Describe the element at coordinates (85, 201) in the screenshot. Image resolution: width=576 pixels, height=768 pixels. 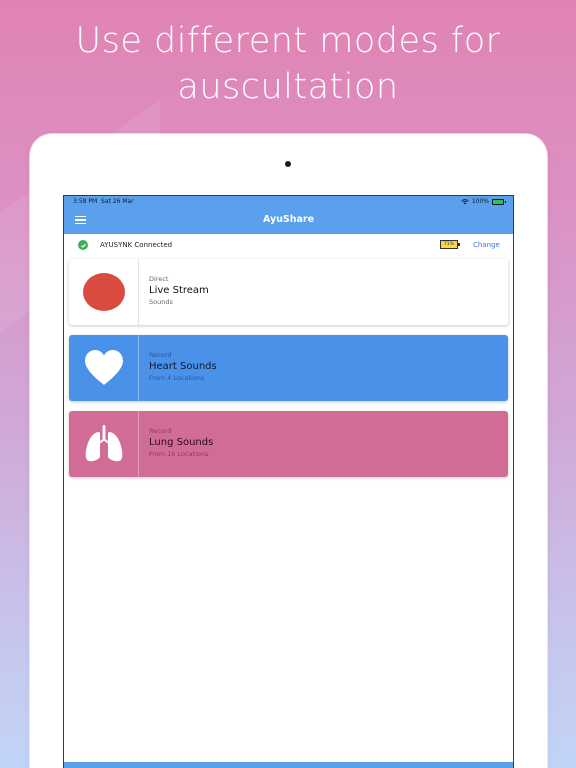
I see `status-time: 3:58 PM` at that location.